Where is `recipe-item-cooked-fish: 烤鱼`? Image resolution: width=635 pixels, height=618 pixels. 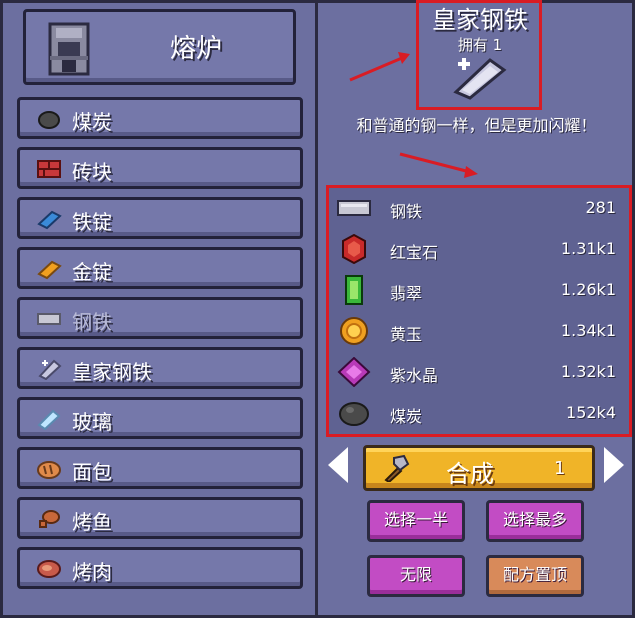
recipe-item-cooked-fish: 烤鱼 is located at coordinates (160, 518).